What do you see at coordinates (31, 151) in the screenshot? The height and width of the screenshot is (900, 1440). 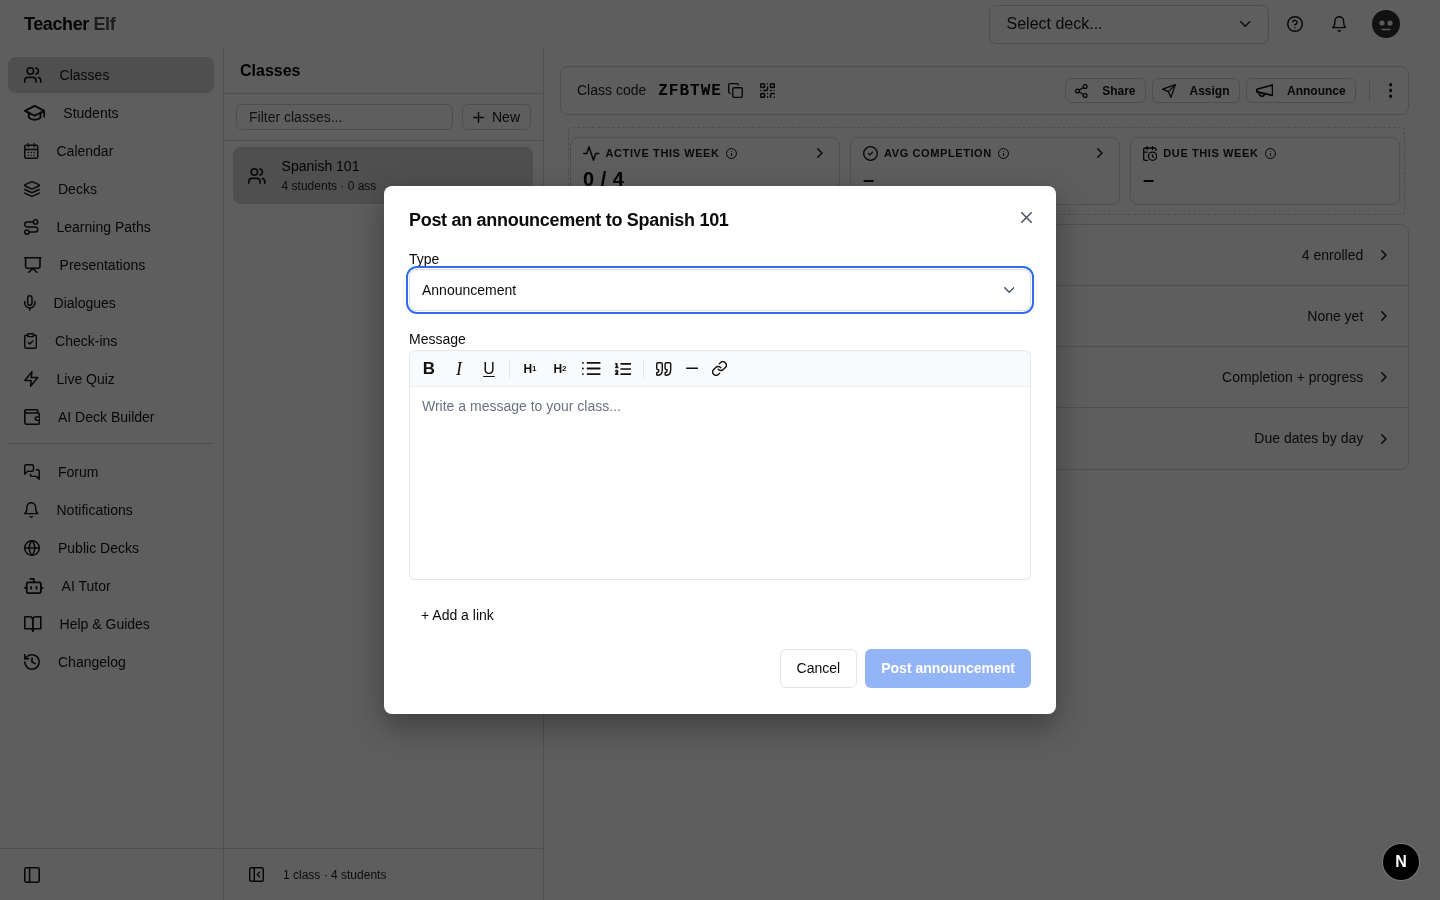 I see `calendar-icon` at bounding box center [31, 151].